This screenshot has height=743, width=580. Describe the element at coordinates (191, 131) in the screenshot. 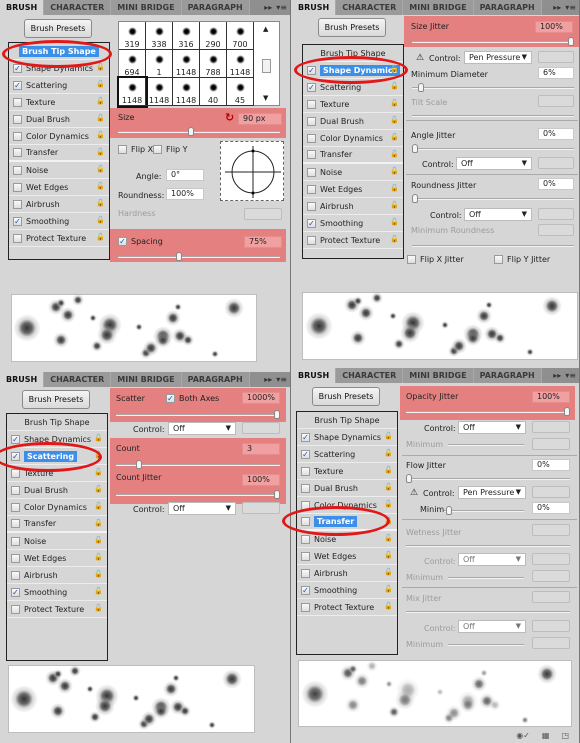

I see `size-slider-thumb` at that location.